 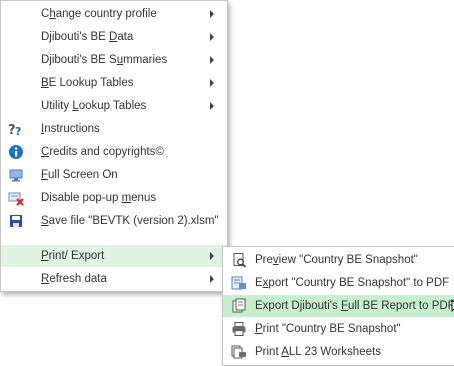 I want to click on menu-item-label: Print ALL 23 Worksheets, so click(x=318, y=352).